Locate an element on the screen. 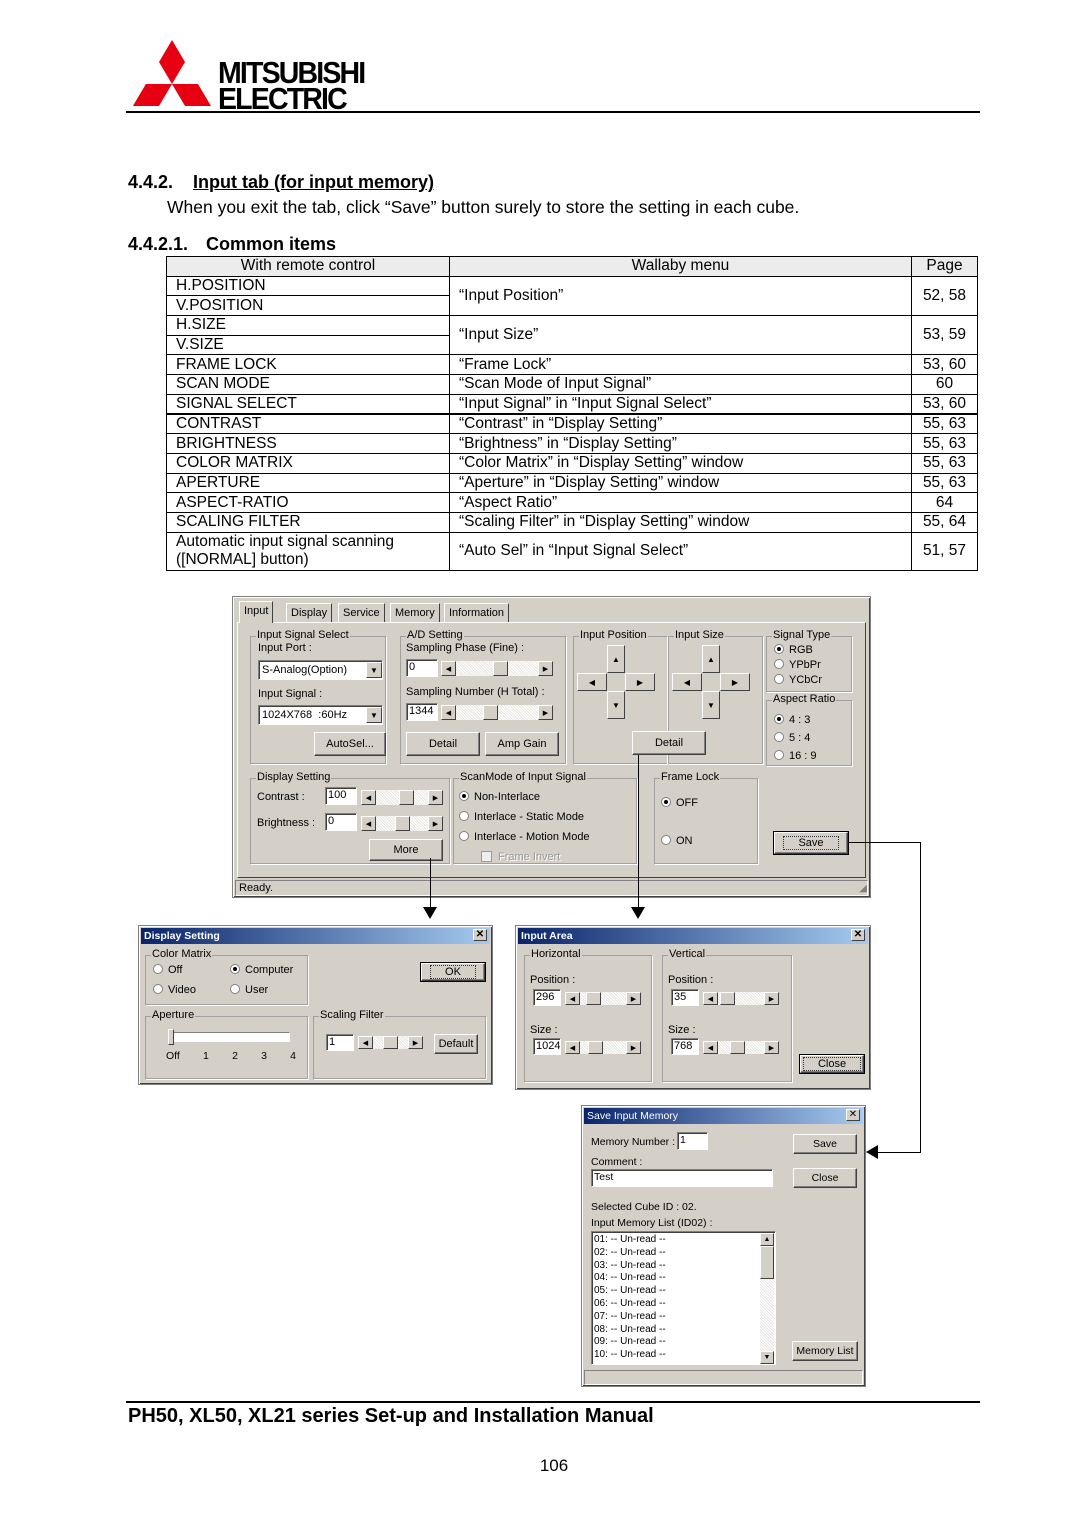  sampling-number-scrollbar: ◀ ▶ is located at coordinates (497, 712).